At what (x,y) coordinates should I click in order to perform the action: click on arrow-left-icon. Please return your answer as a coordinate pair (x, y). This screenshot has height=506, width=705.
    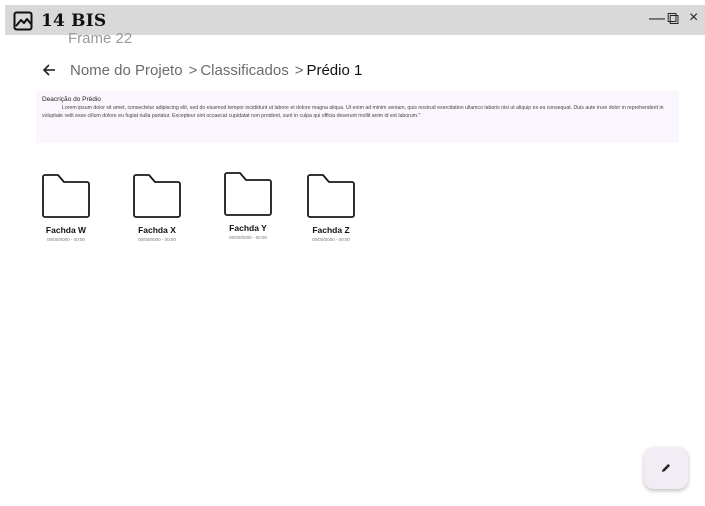
    Looking at the image, I should click on (49, 70).